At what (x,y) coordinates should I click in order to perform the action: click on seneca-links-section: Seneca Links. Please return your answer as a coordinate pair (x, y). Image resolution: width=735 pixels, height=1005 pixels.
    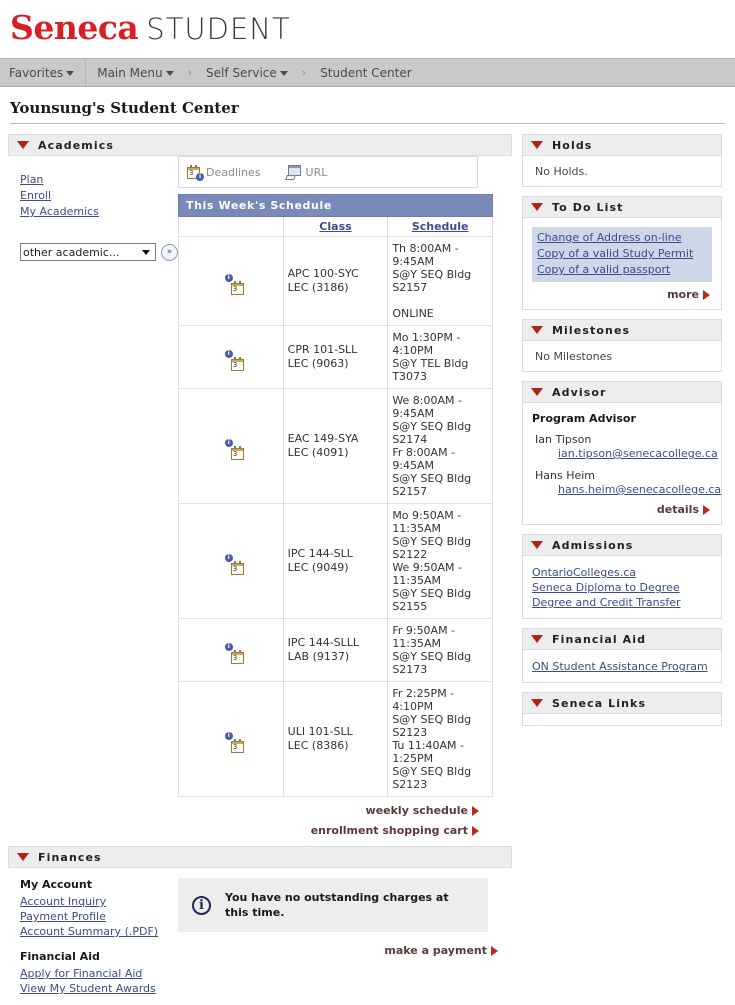
    Looking at the image, I should click on (622, 709).